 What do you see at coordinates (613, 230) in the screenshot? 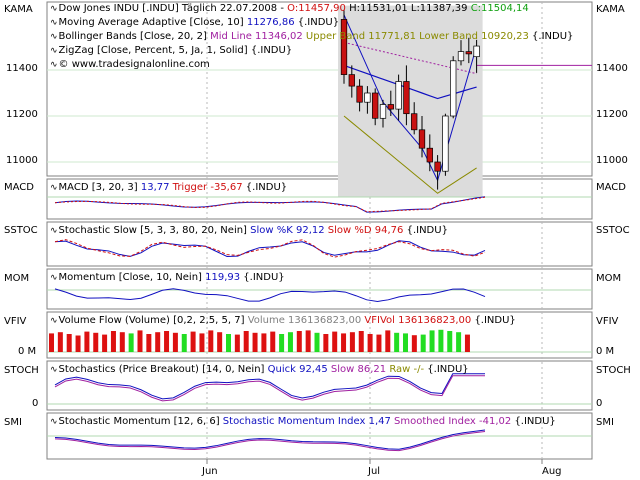
I see `sslow-right-label: SSTOC` at bounding box center [613, 230].